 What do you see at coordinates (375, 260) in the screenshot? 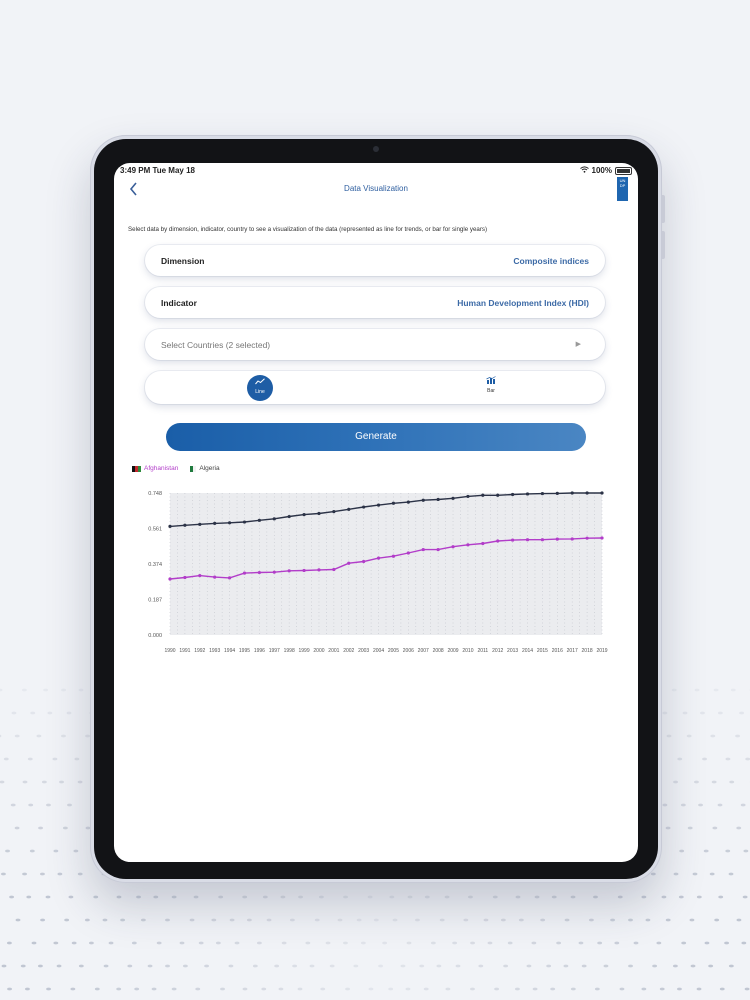
I see `dimension-selector: Dimension Composite indices` at bounding box center [375, 260].